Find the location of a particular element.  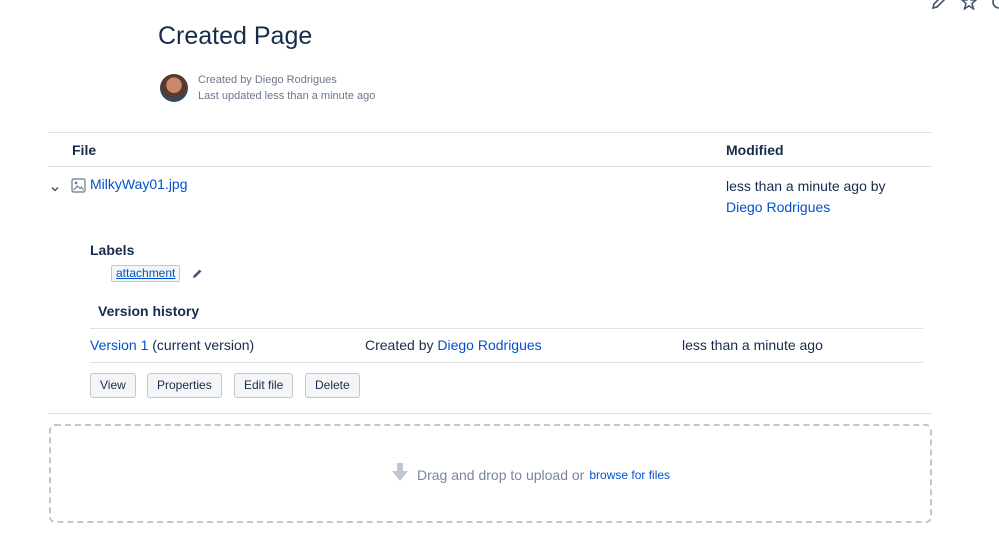

version-created-prefix: Created by is located at coordinates (399, 345).